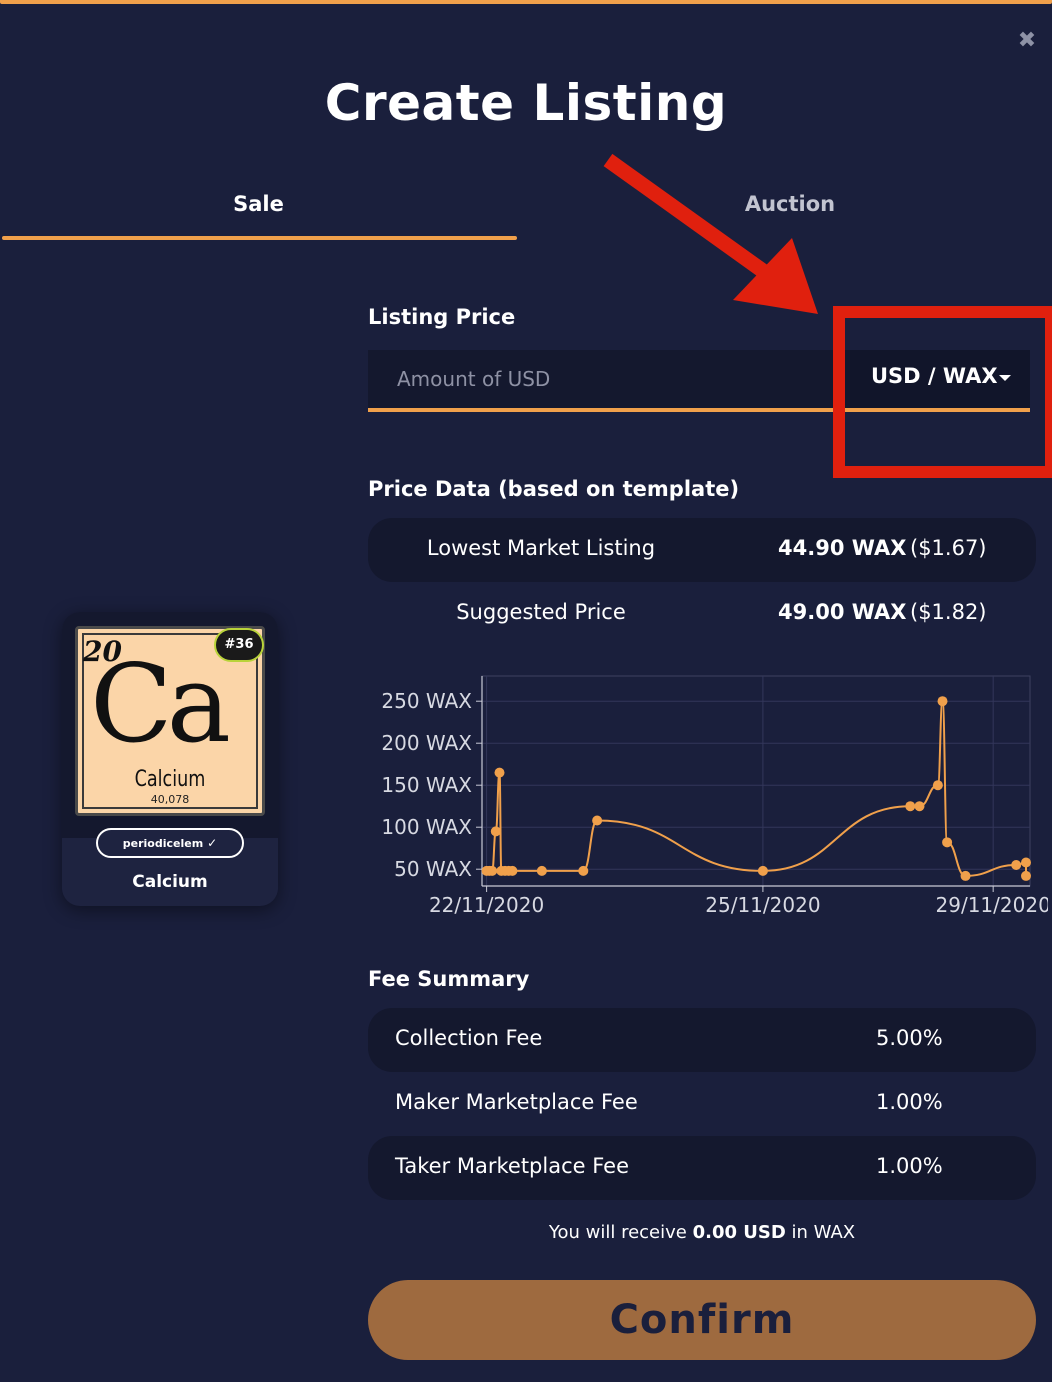 The width and height of the screenshot is (1052, 1382). I want to click on active-tab-indicator, so click(259, 238).